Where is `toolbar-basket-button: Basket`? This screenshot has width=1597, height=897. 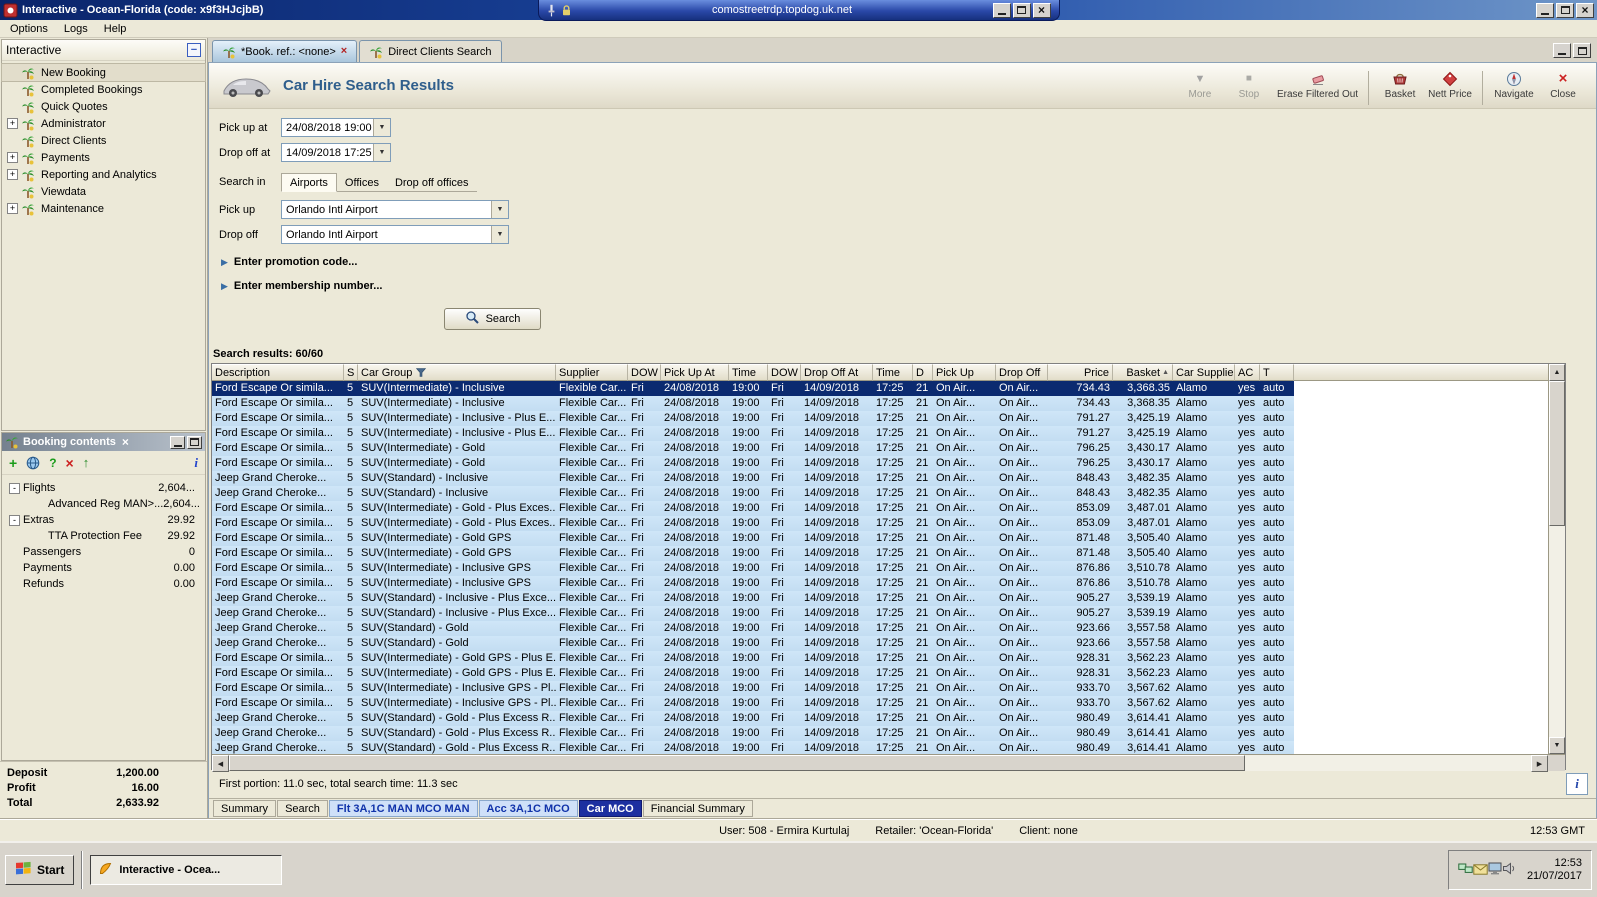 toolbar-basket-button: Basket is located at coordinates (1400, 85).